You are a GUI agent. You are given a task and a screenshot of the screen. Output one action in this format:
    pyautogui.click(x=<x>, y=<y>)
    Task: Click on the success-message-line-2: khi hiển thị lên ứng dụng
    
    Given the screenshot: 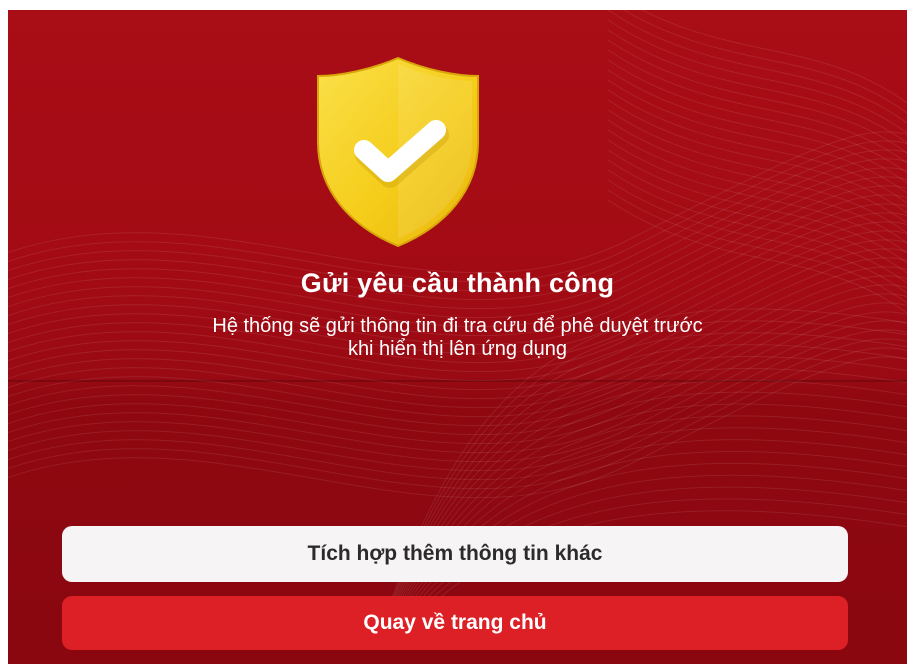 What is the action you would take?
    pyautogui.click(x=457, y=349)
    